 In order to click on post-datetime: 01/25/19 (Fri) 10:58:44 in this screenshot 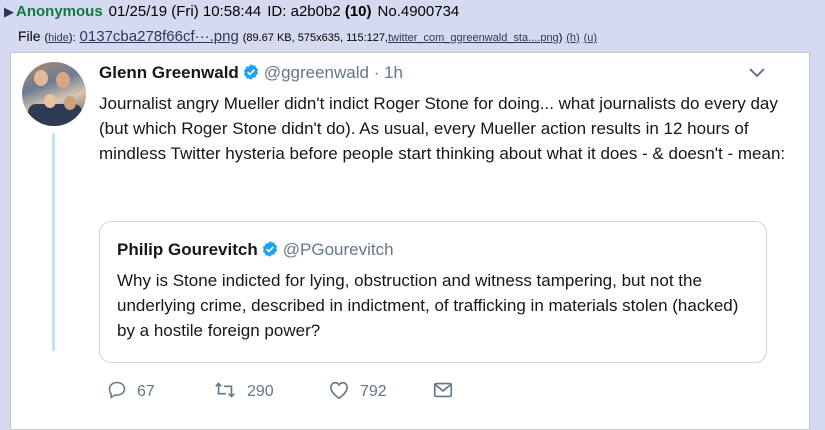, I will do `click(185, 11)`.